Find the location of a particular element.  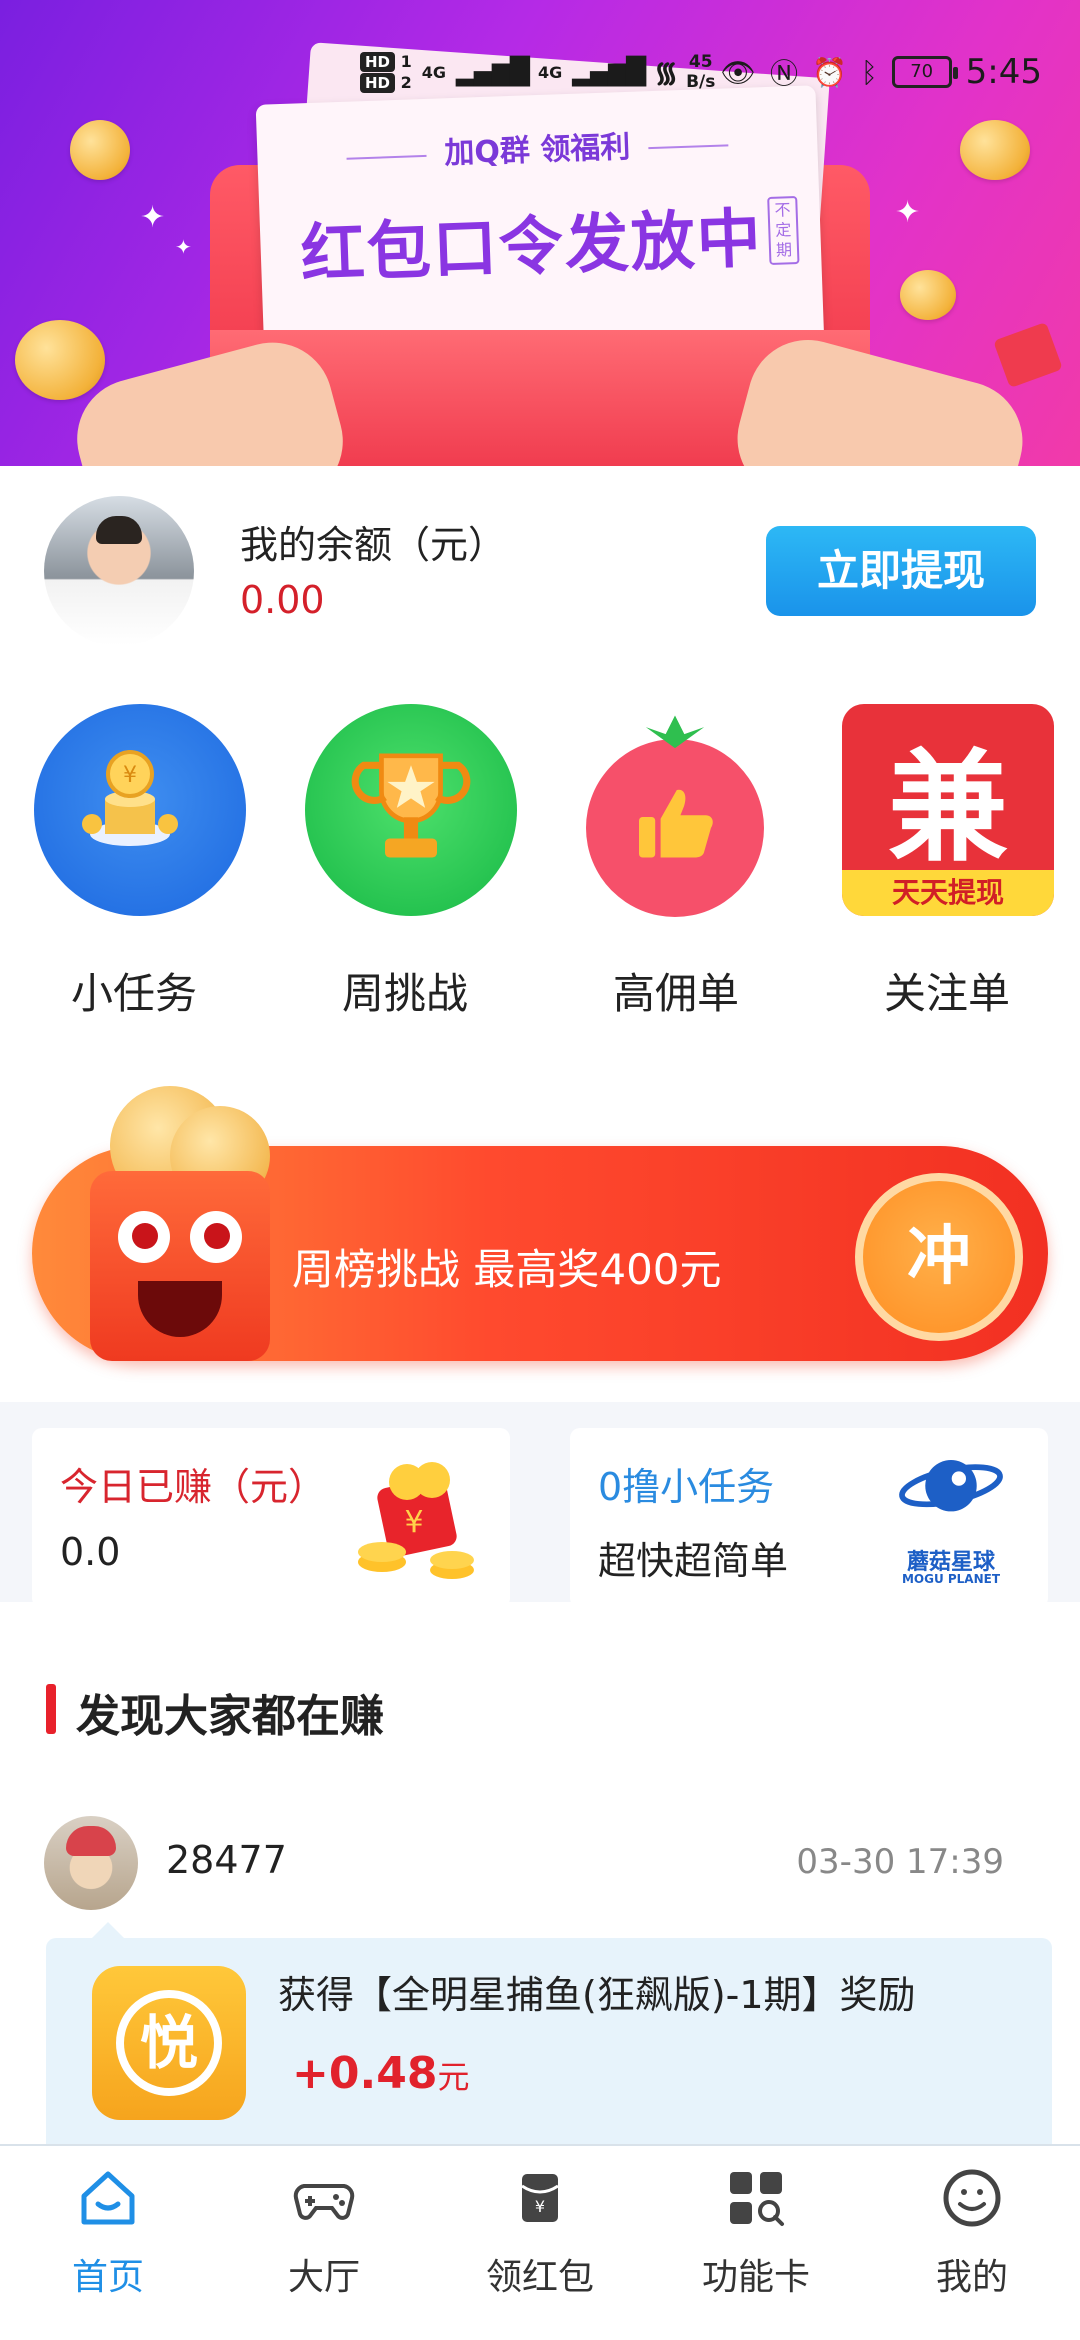

network-indicators: HD 1 HD 2 4G ▂▄▆█ 4G ▂▄▆█ ᯾ 45 B/s is located at coordinates (537, 72).